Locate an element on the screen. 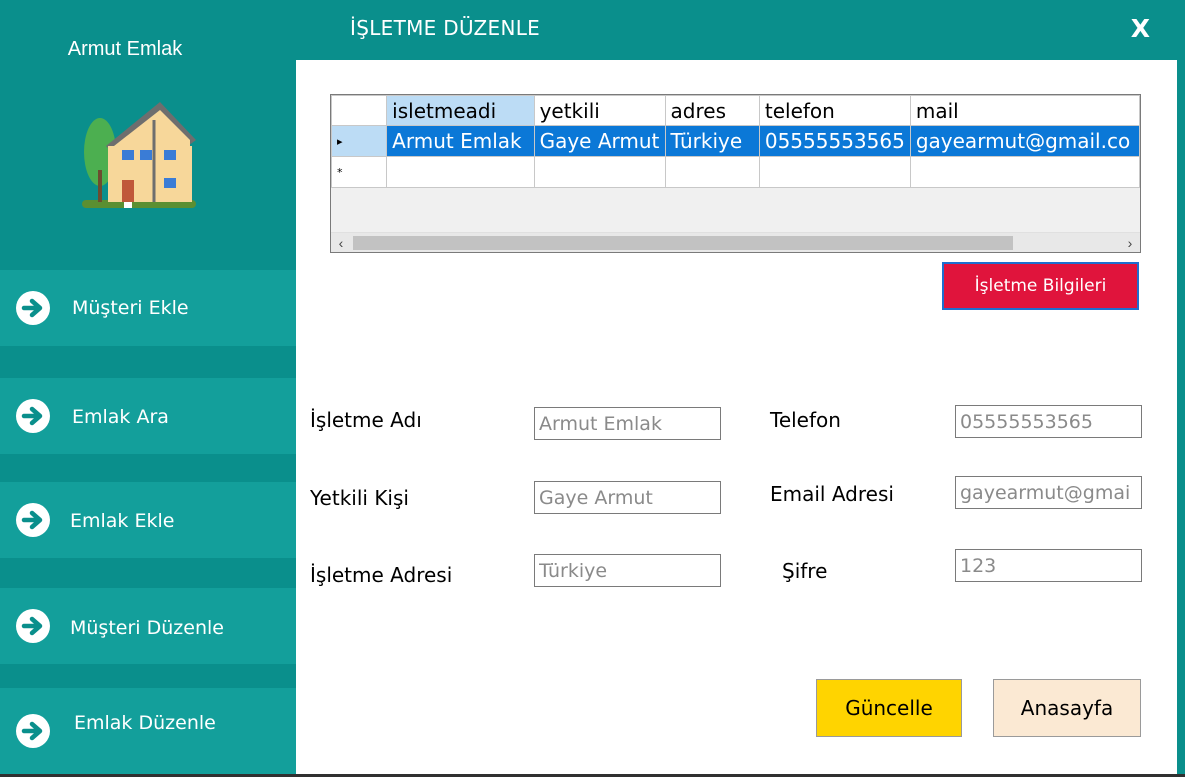 The height and width of the screenshot is (777, 1185). scroll-left-icon: ‹ is located at coordinates (341, 242).